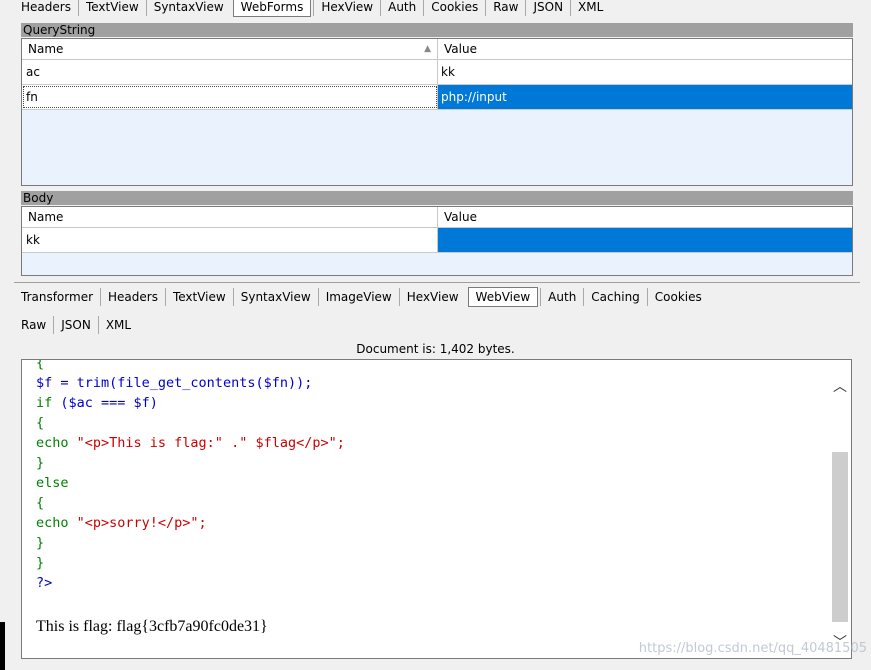 The height and width of the screenshot is (670, 871). I want to click on code-line: echo "<p>This is flag:" ." $flag</p>";, so click(190, 443).